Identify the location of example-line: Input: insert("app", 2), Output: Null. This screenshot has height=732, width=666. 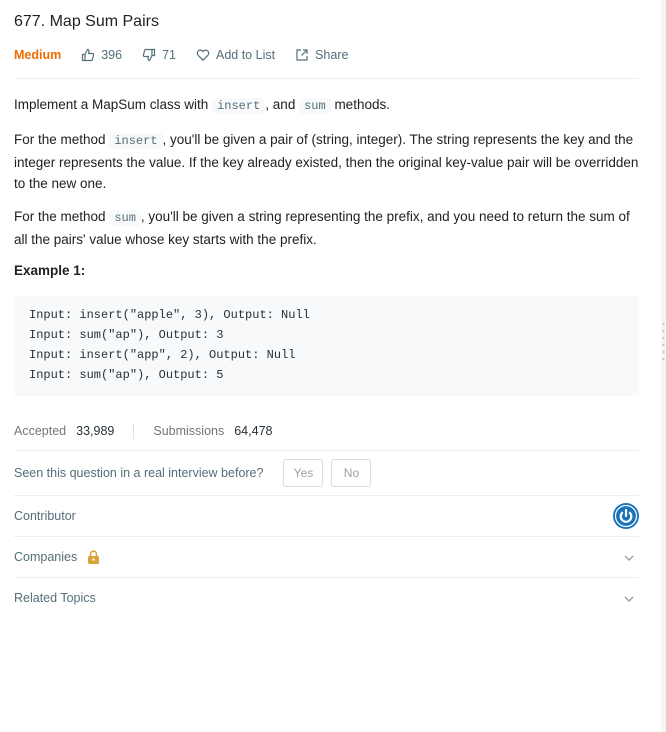
(162, 355).